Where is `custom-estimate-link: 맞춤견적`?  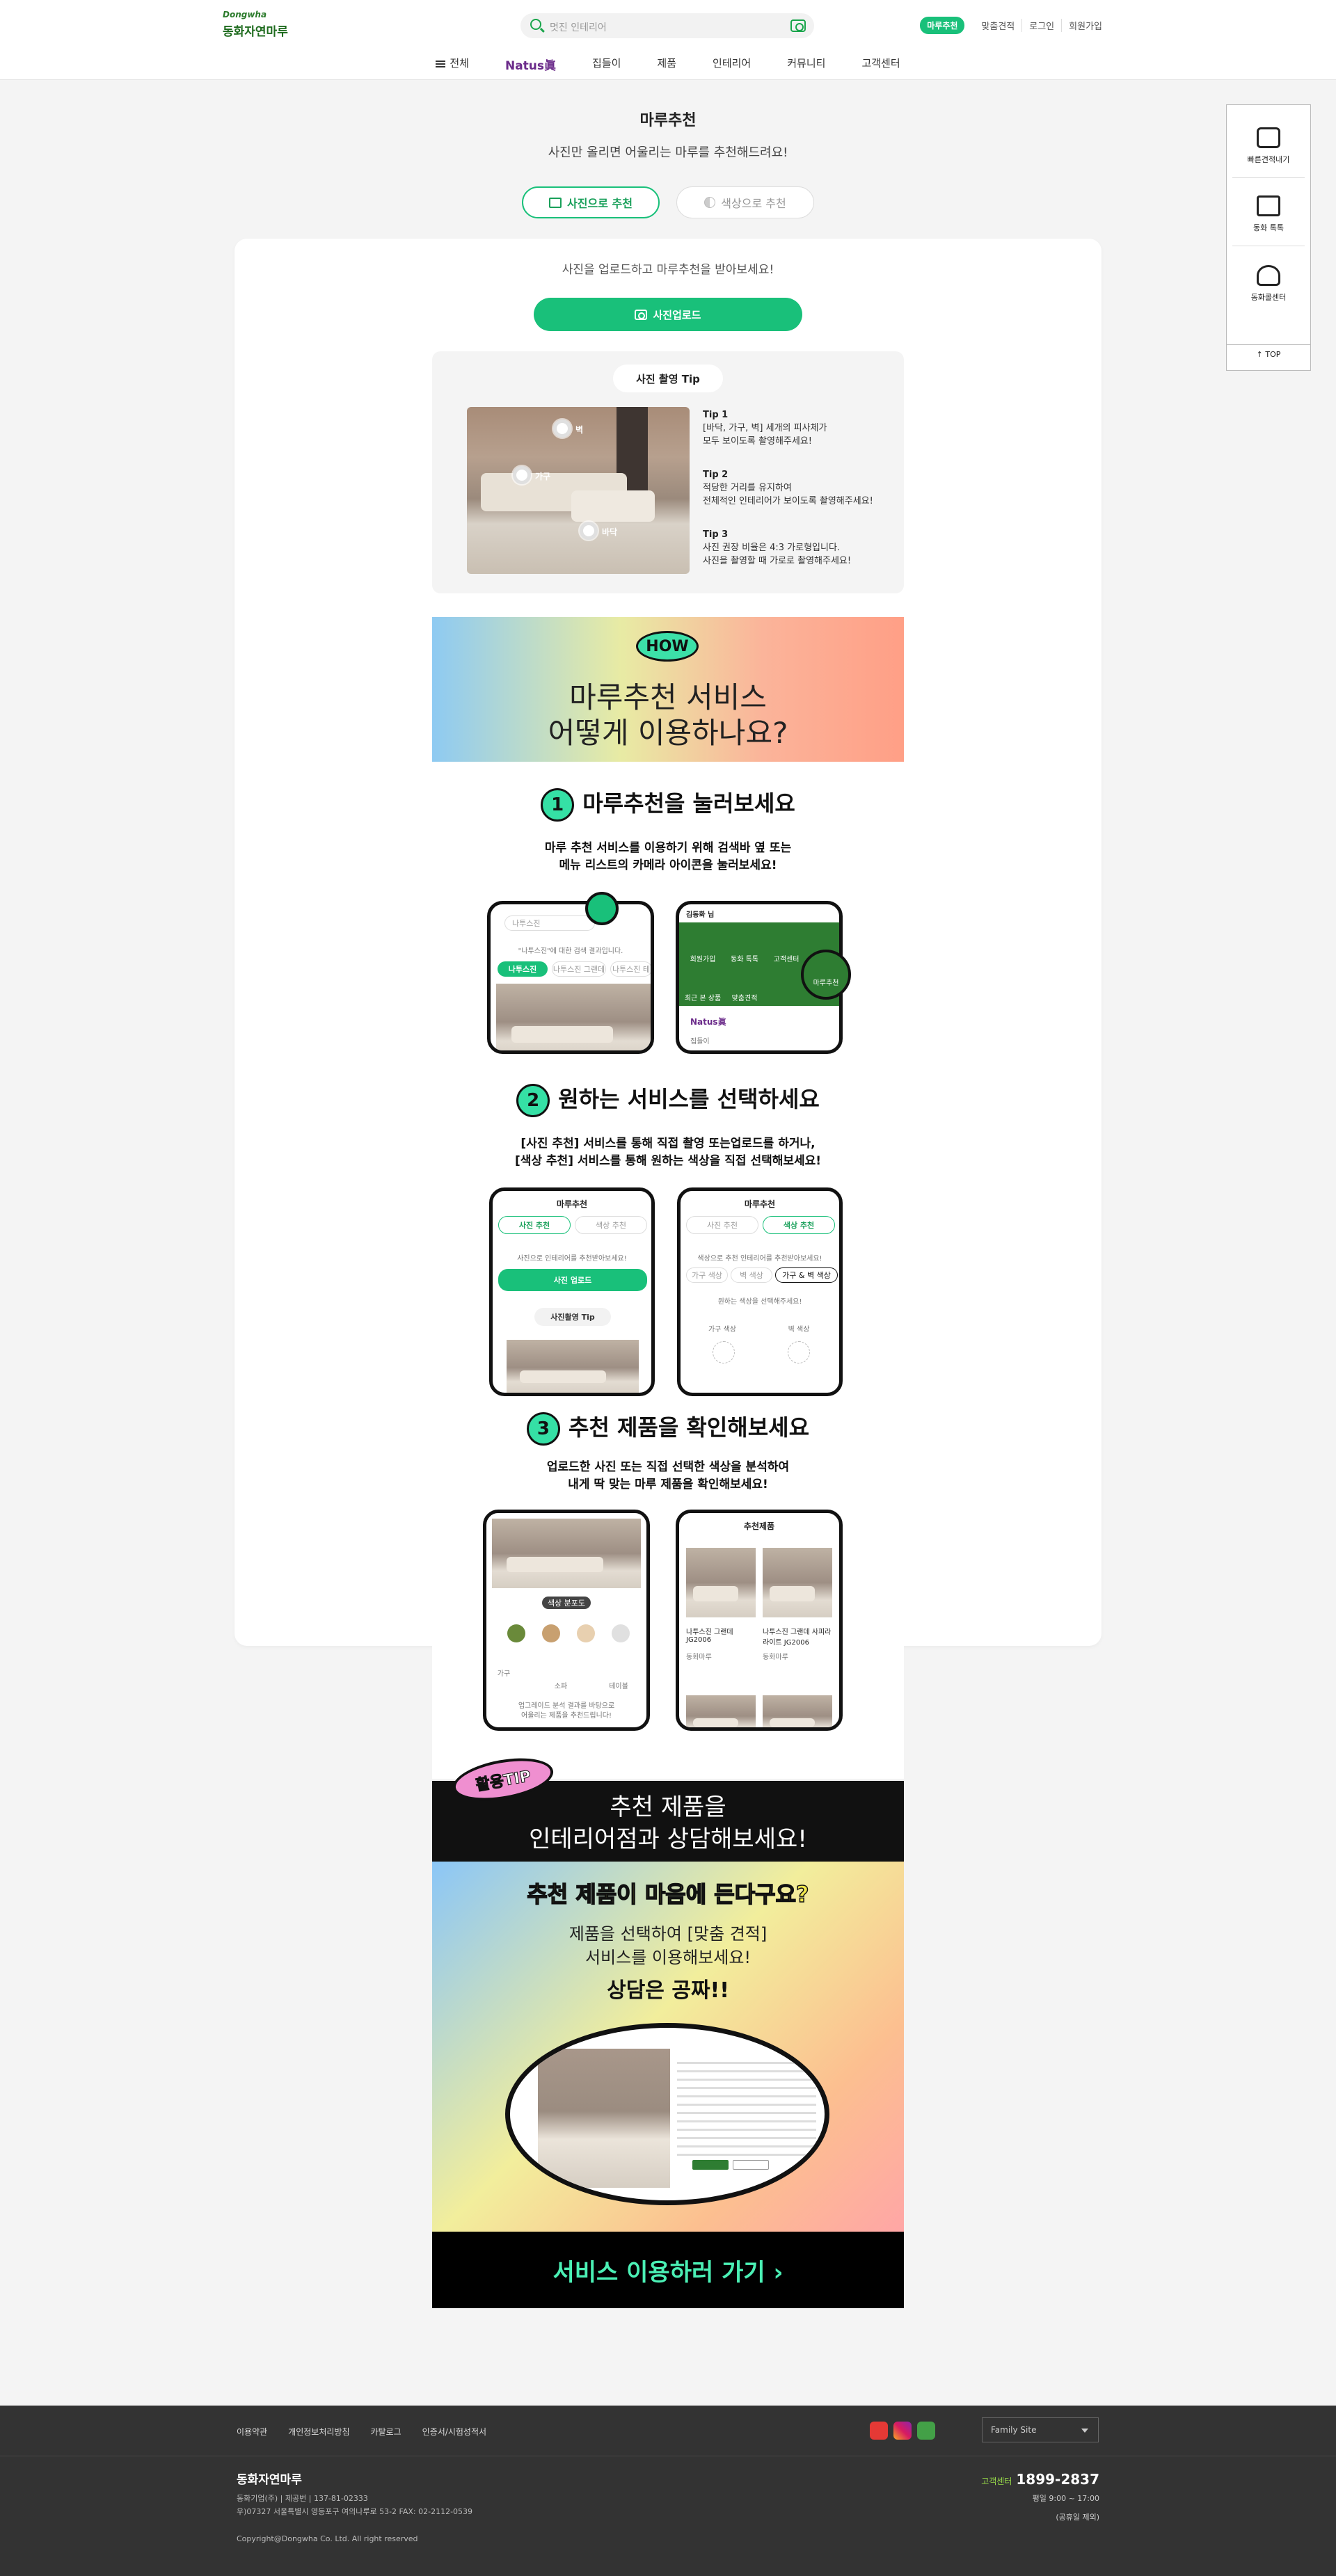 custom-estimate-link: 맞춤견적 is located at coordinates (997, 25).